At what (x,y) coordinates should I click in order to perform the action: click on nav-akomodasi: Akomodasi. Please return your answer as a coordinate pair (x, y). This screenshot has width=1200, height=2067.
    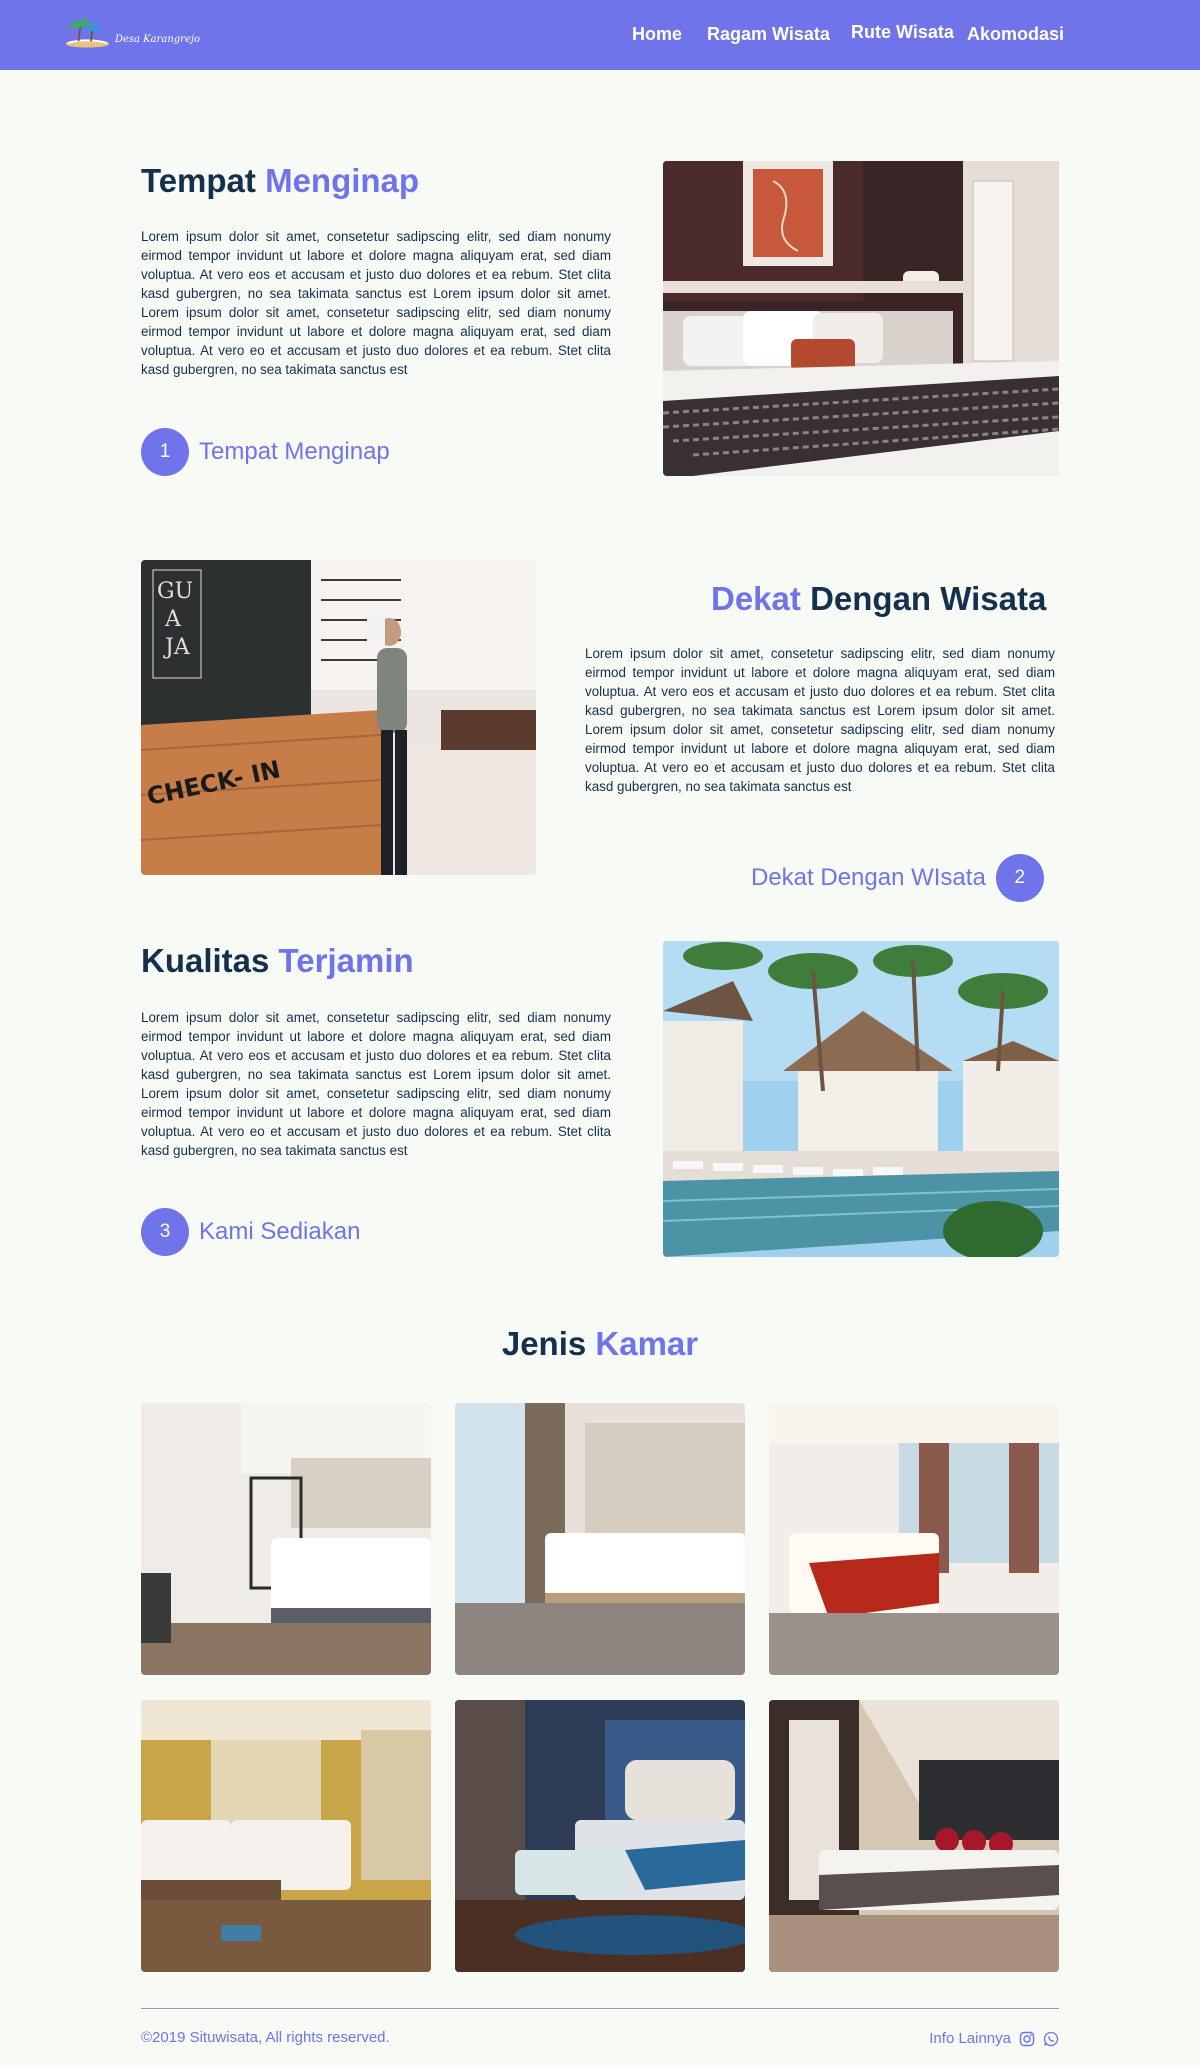
    Looking at the image, I should click on (1015, 34).